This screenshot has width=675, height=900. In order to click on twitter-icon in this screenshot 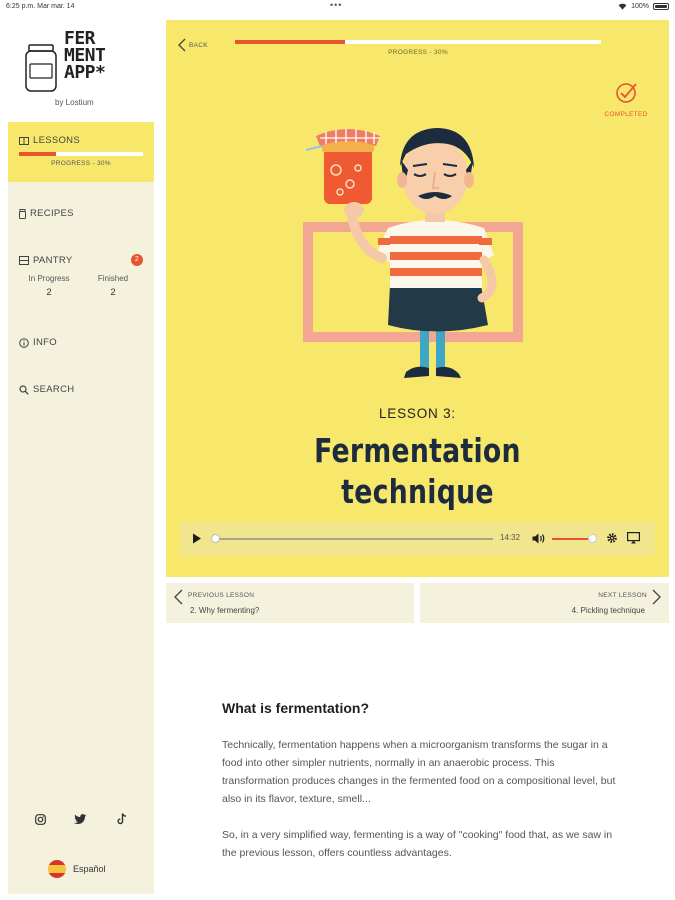, I will do `click(81, 819)`.